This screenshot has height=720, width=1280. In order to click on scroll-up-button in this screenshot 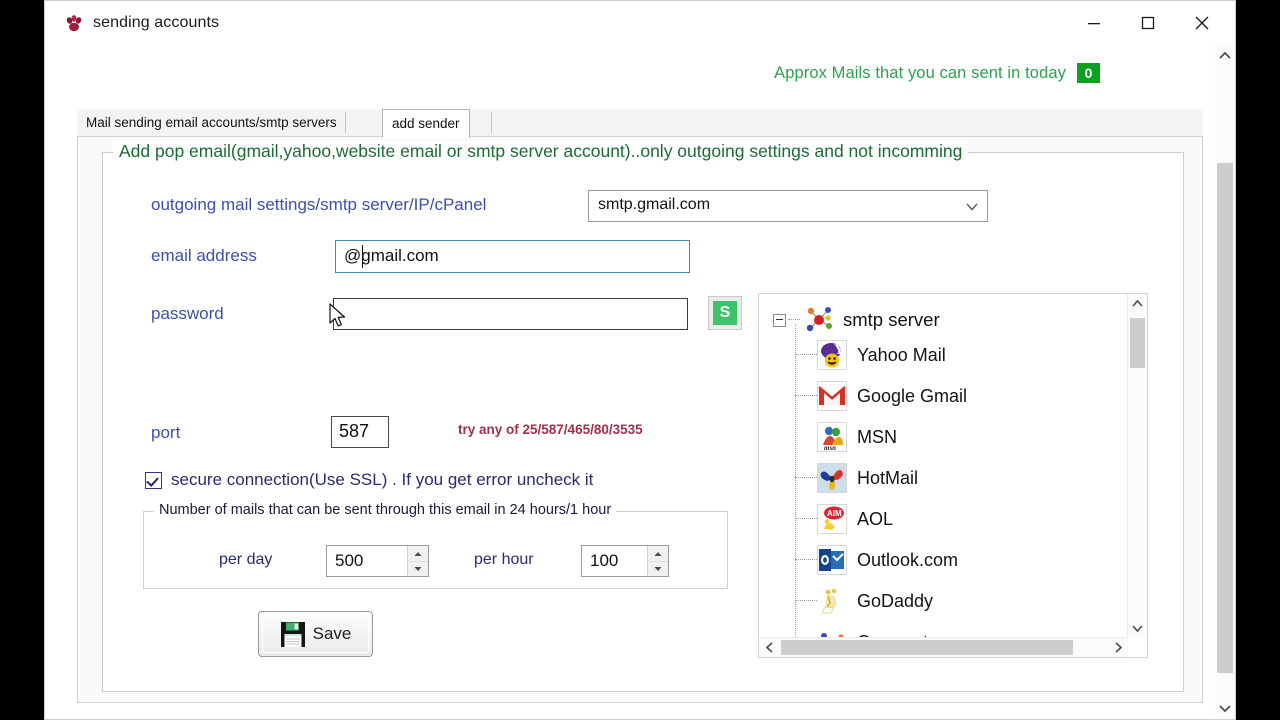, I will do `click(1225, 56)`.